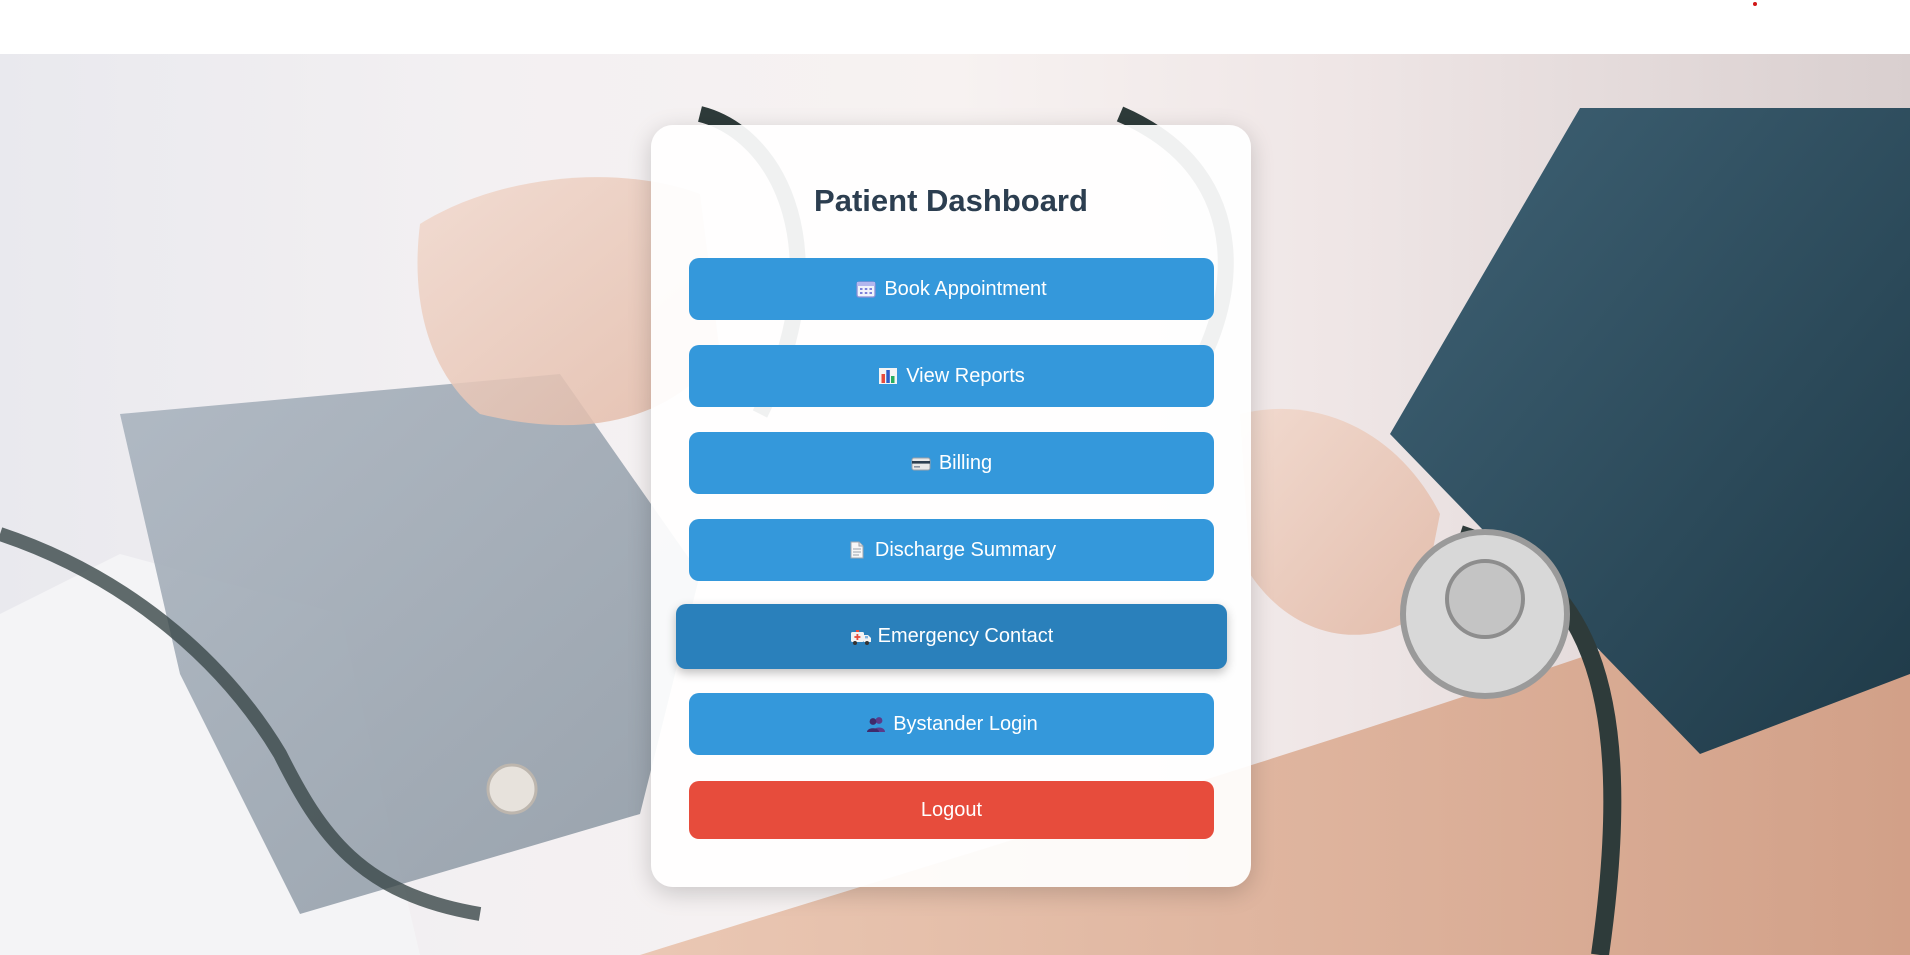 This screenshot has height=955, width=1910. I want to click on billing-label: Billing, so click(965, 462).